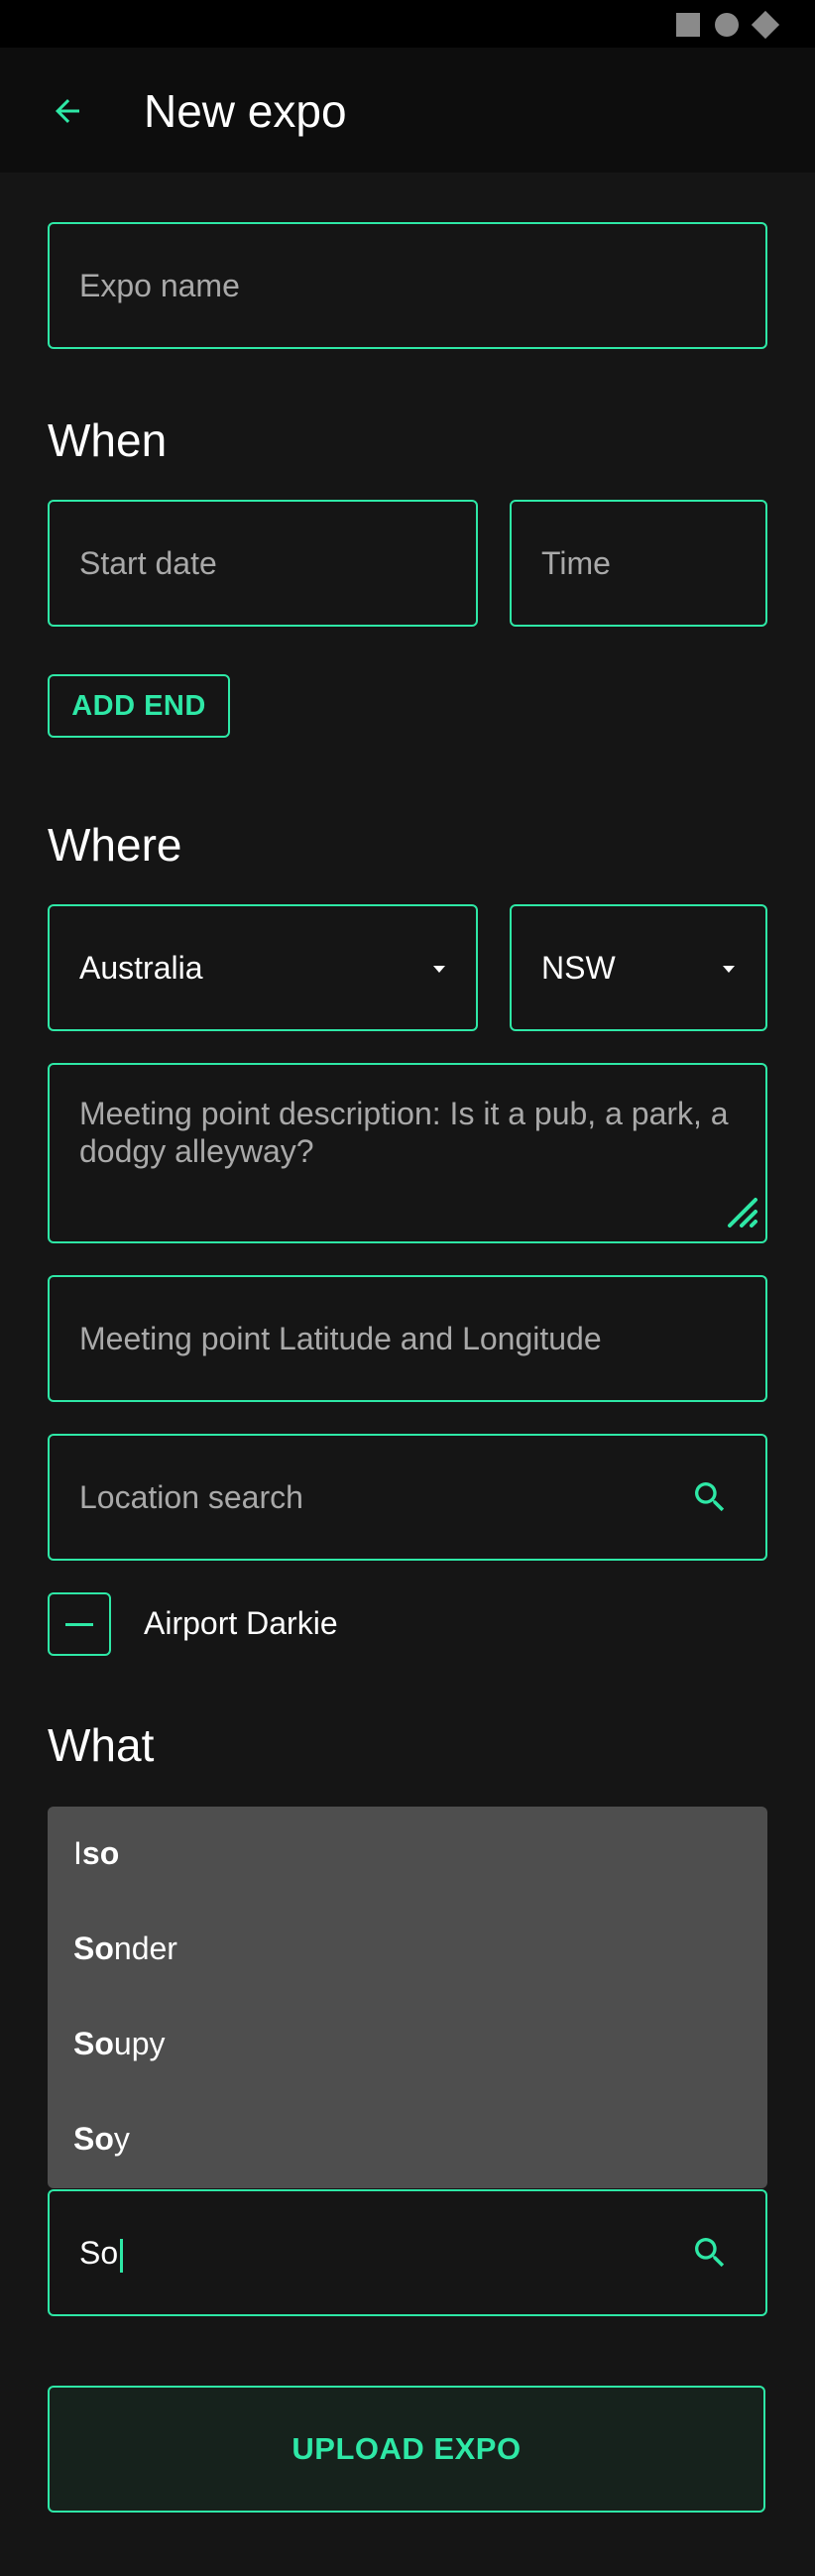 This screenshot has width=815, height=2576. Describe the element at coordinates (241, 1623) in the screenshot. I see `airport-darkie-label: Airport Darkie` at that location.